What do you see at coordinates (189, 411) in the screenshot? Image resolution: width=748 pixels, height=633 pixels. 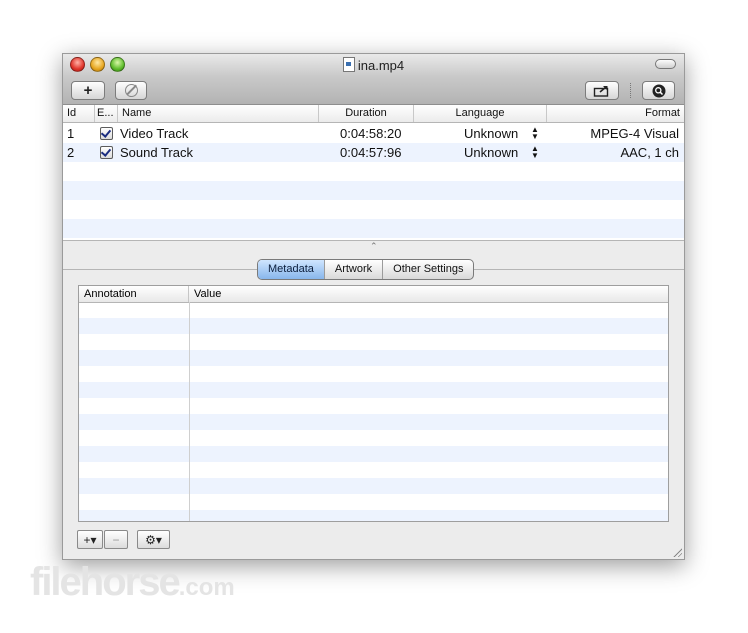 I see `column-divider` at bounding box center [189, 411].